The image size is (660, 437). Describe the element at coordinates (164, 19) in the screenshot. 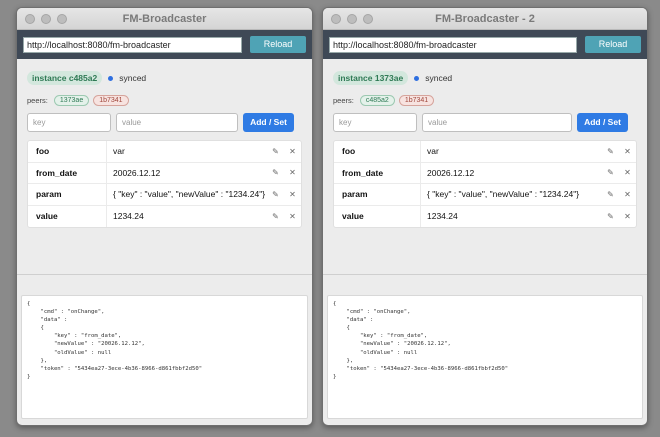

I see `titlebar: FM-Broadcaster` at that location.